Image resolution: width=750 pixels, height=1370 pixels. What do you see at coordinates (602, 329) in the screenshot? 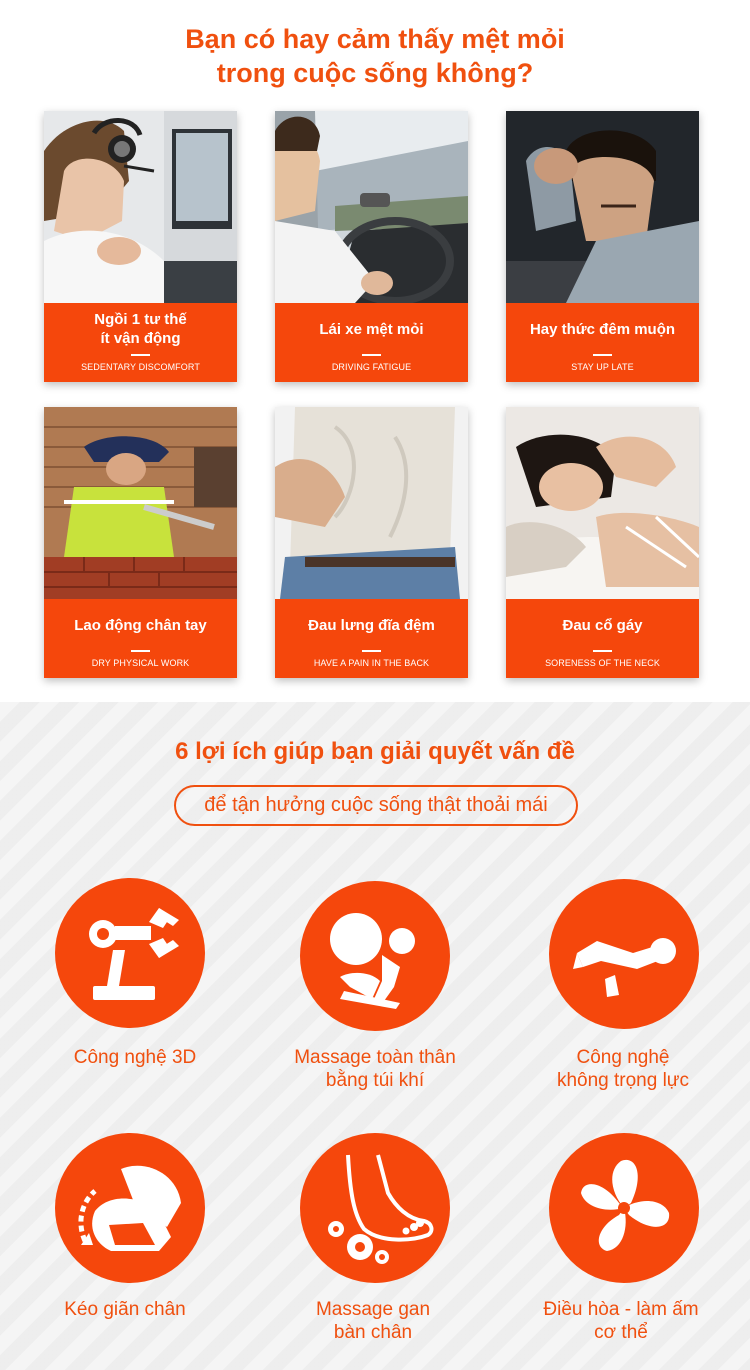
I see `problem-title: Hay thức đêm muộn` at bounding box center [602, 329].